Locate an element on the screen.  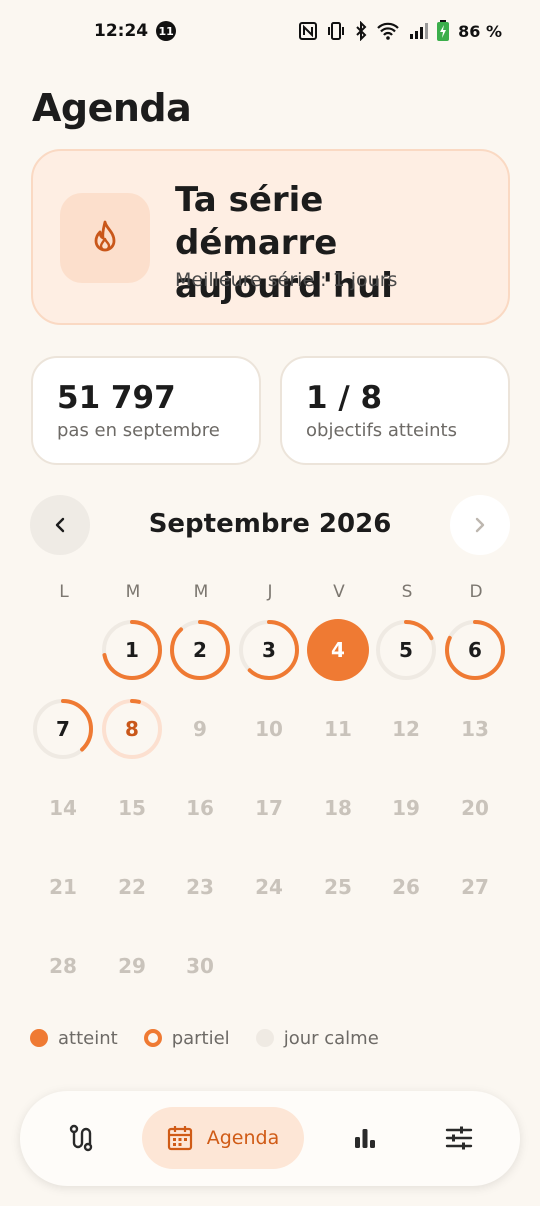
nav-agenda-label: Agenda is located at coordinates (243, 1138).